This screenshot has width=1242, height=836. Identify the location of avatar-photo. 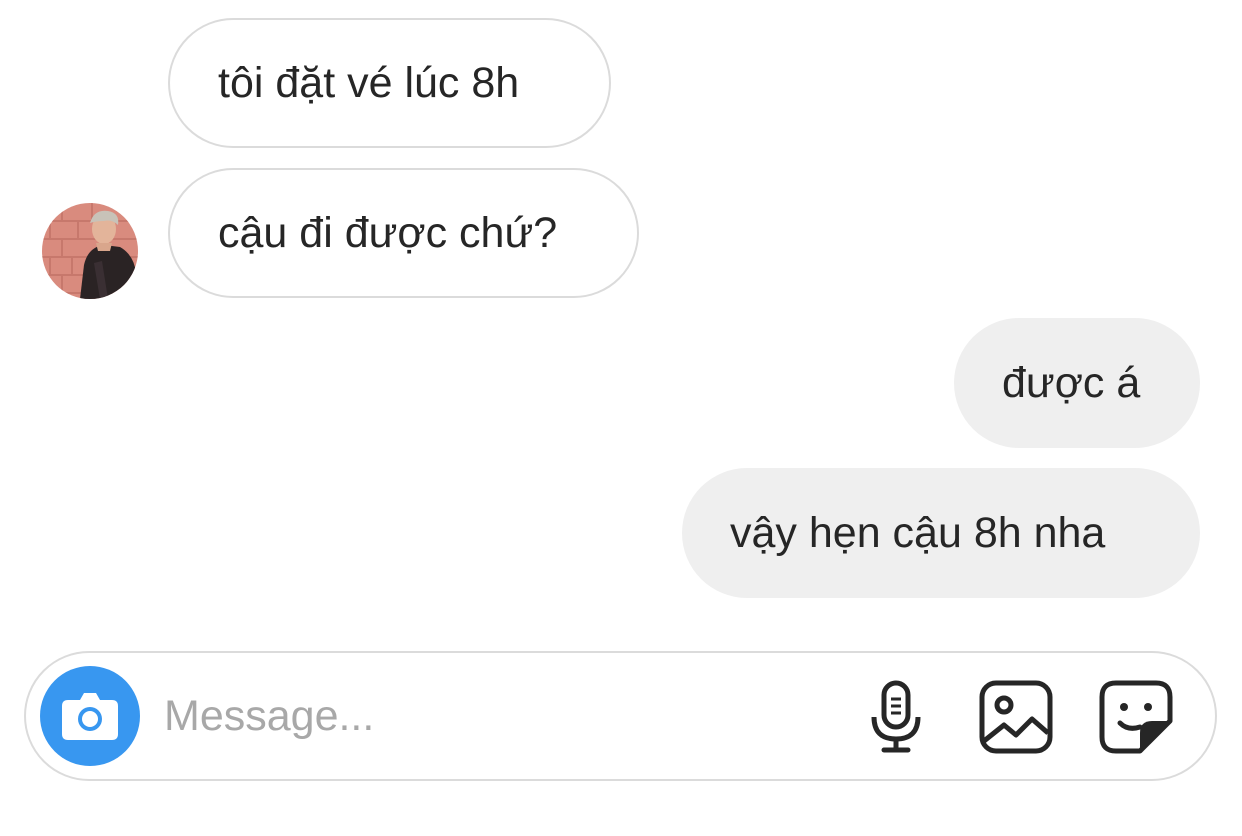
(90, 251).